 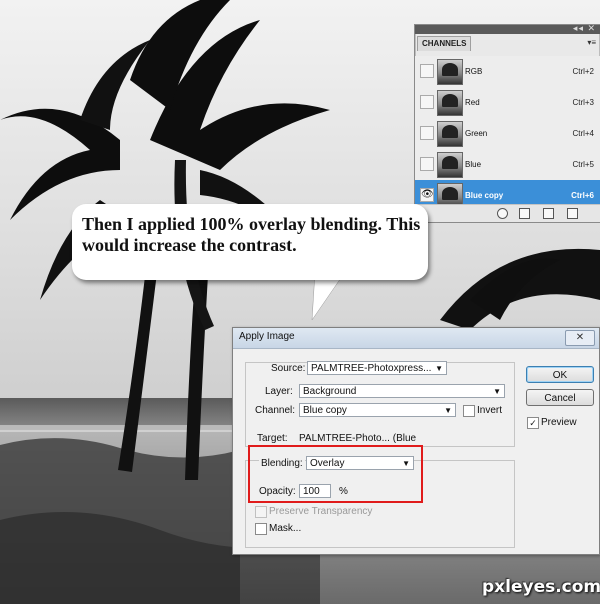 What do you see at coordinates (490, 410) in the screenshot?
I see `invert-label: Invert` at bounding box center [490, 410].